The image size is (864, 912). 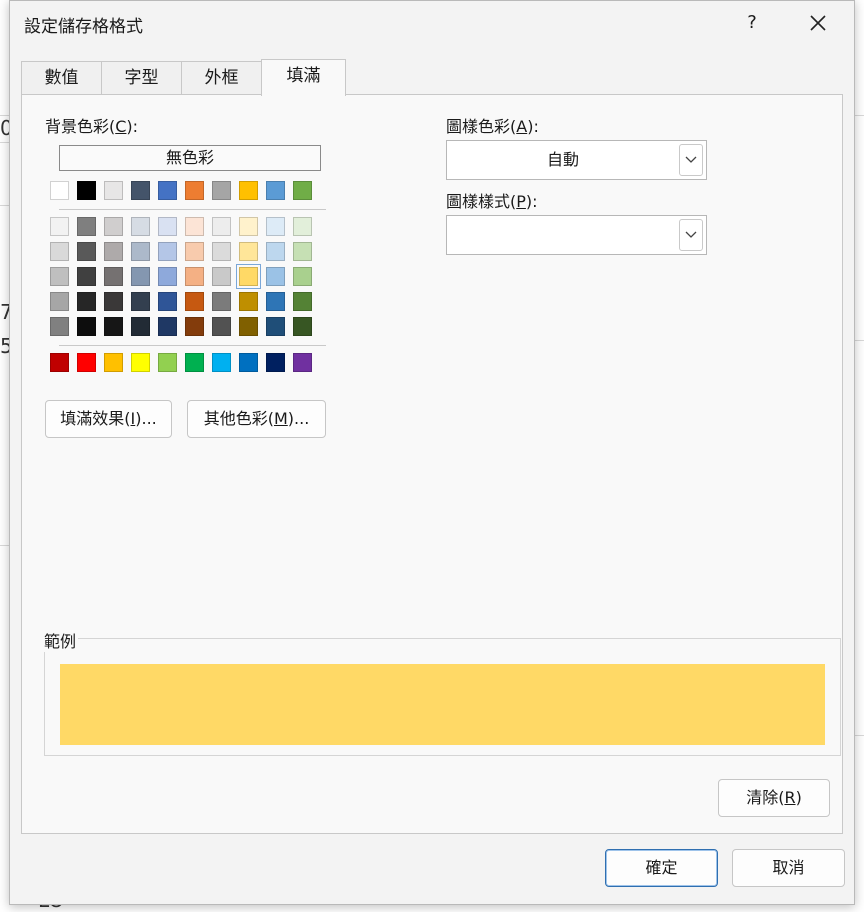 I want to click on pattern-style-label: 圖樣樣式(P):, so click(x=492, y=201).